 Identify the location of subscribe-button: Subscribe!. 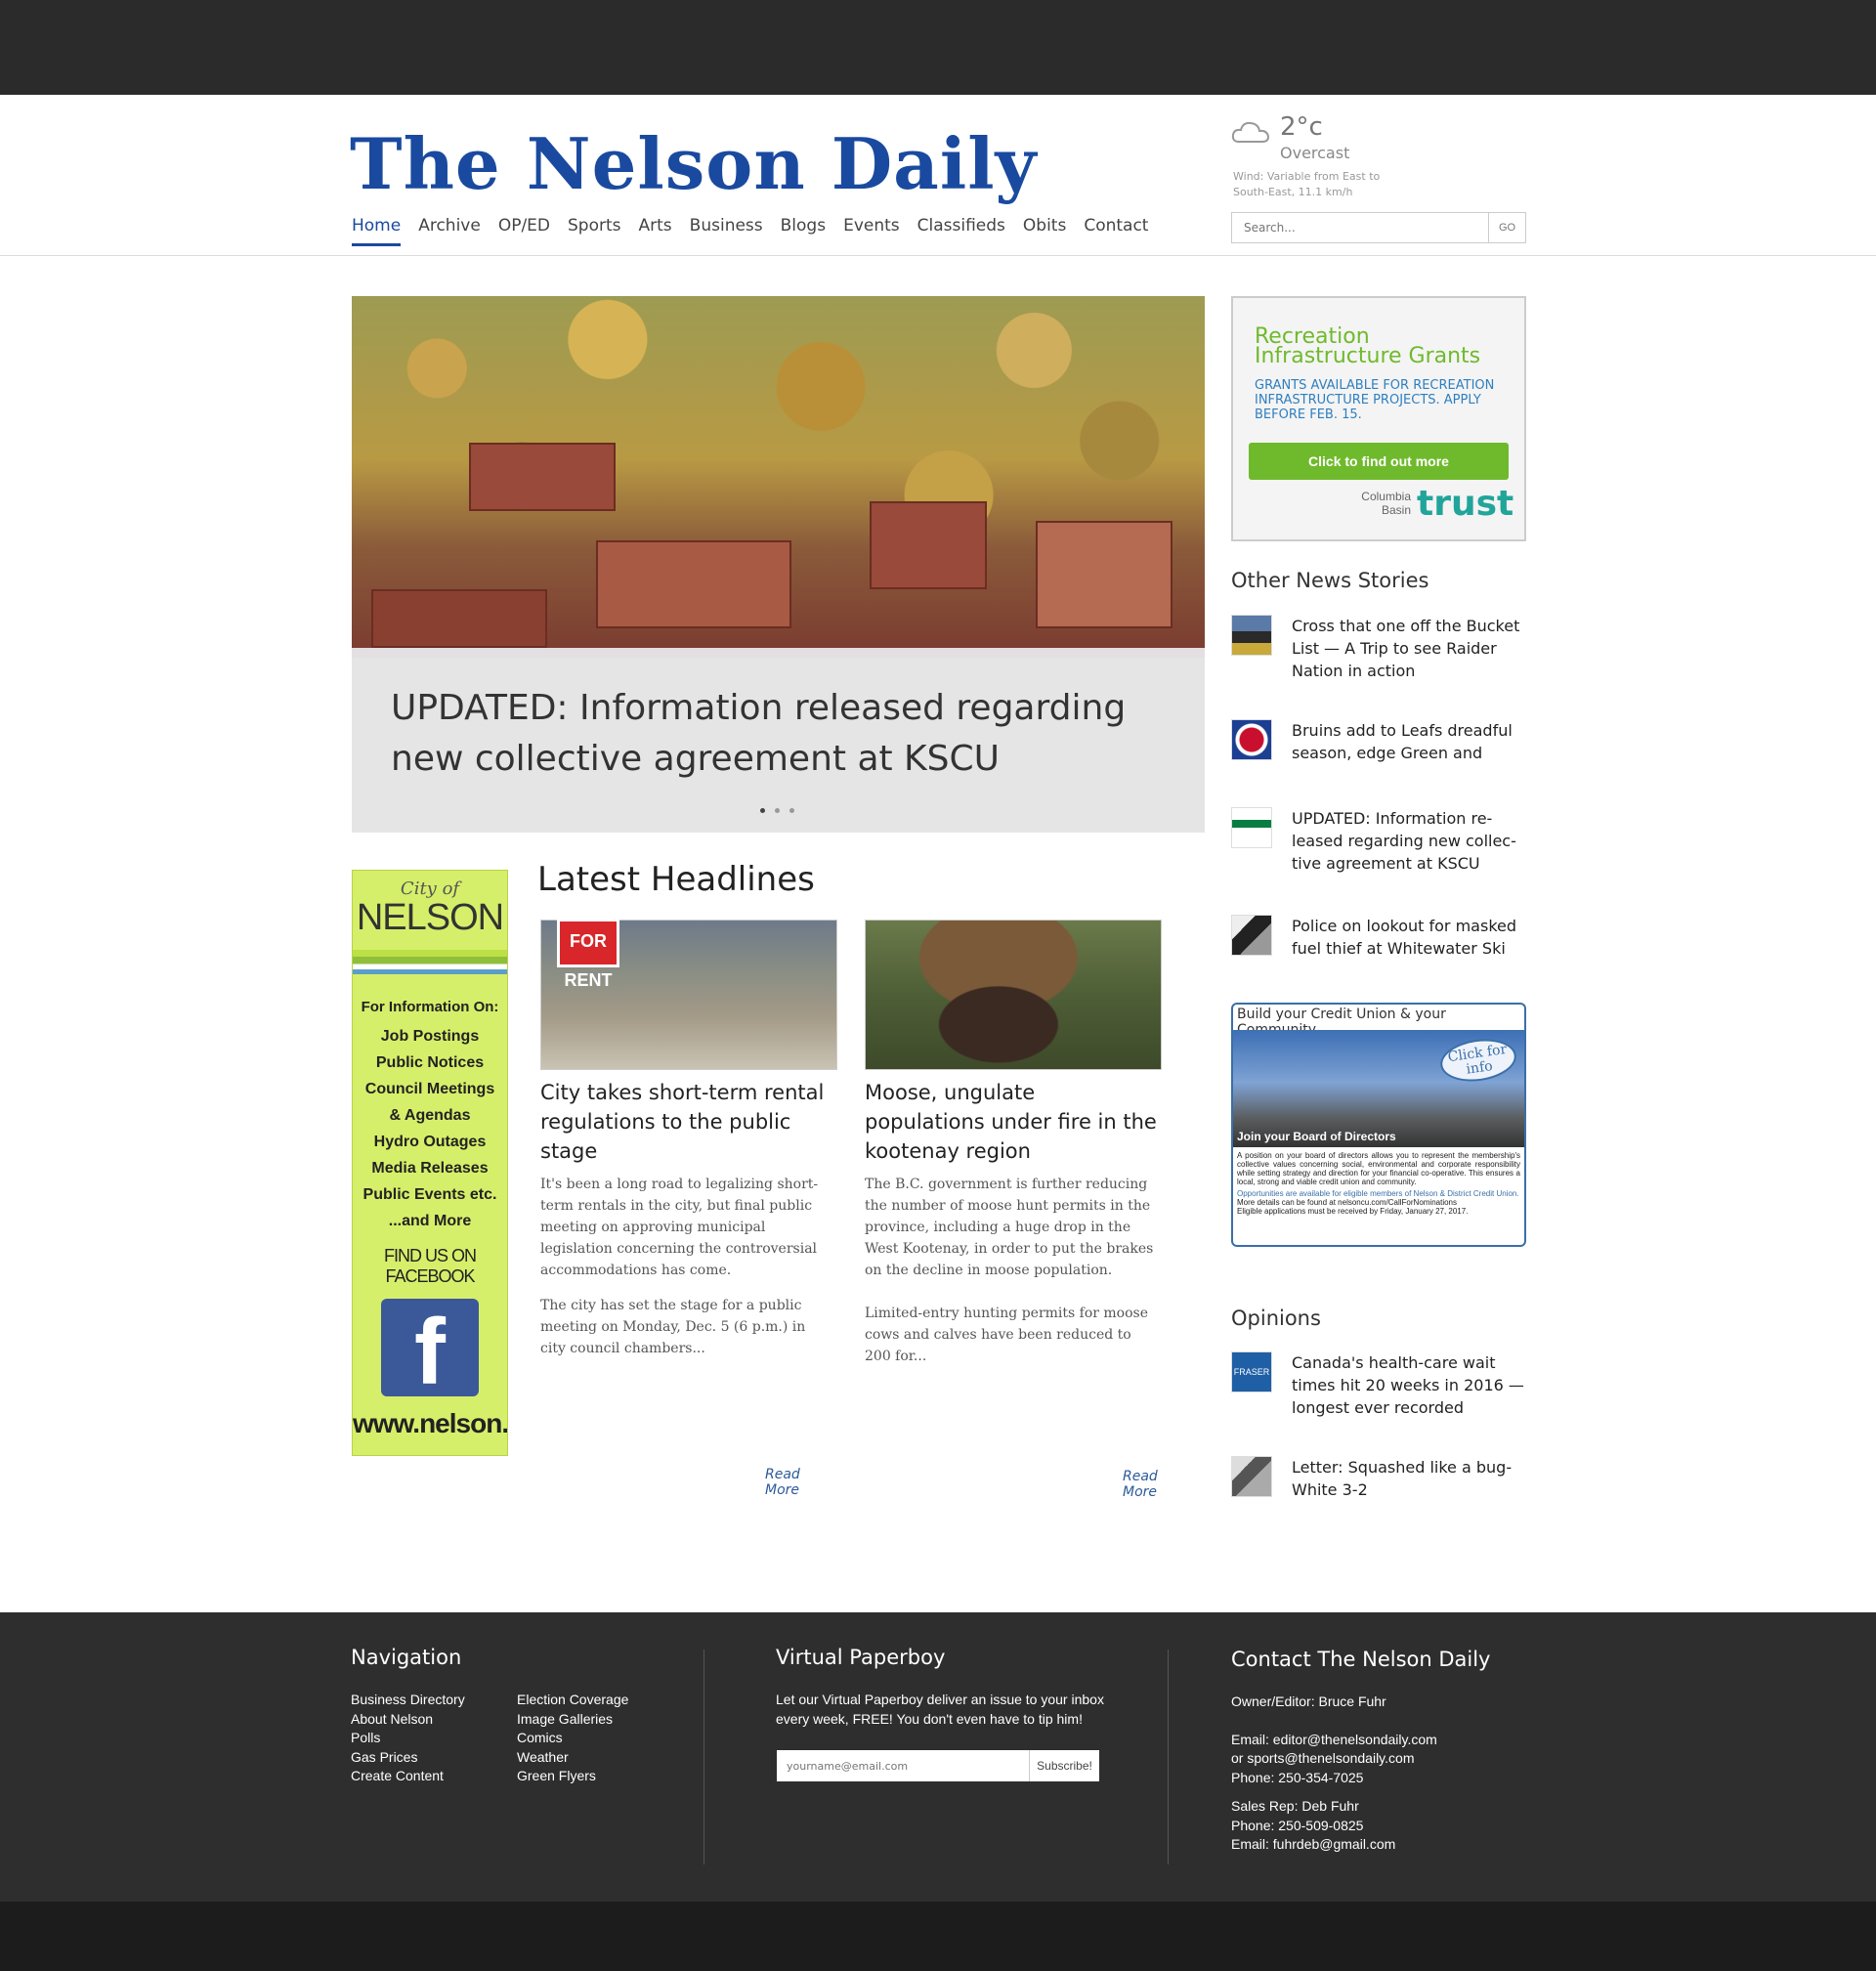
(1064, 1766).